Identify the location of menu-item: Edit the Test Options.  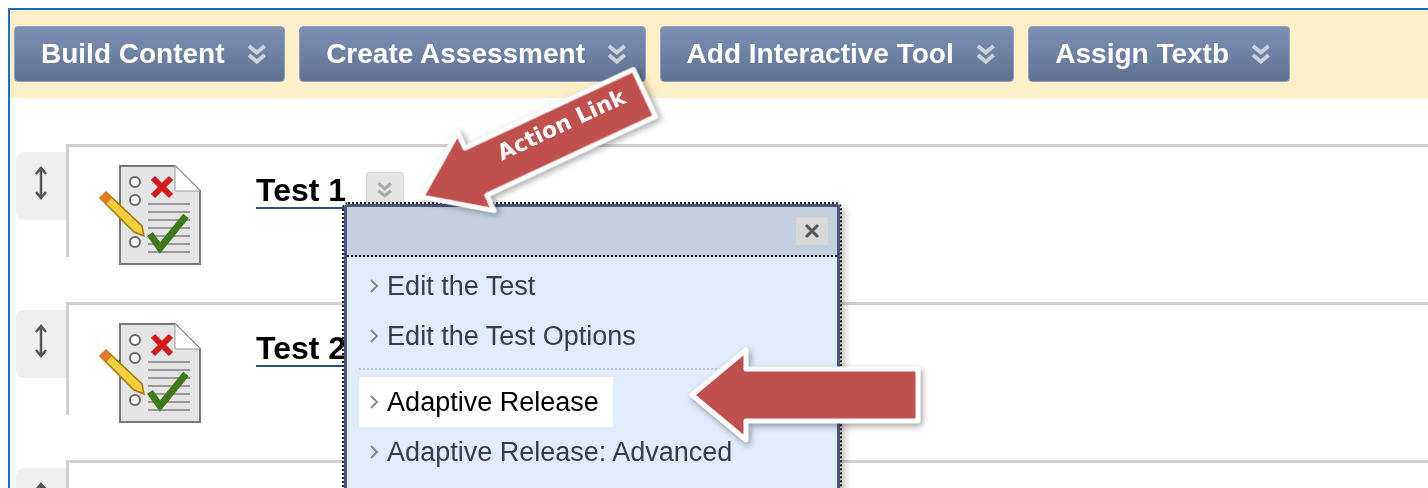
(504, 336).